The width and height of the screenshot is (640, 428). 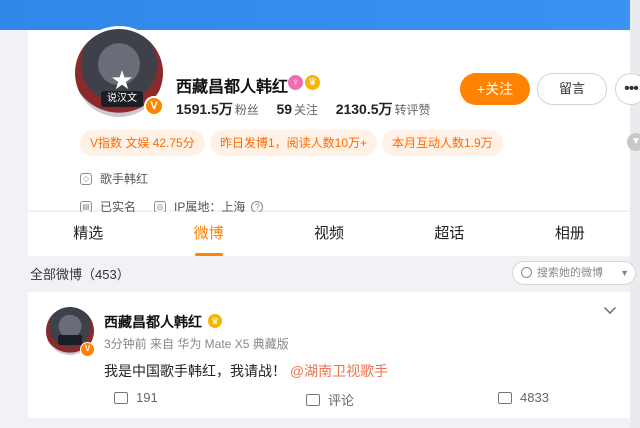 What do you see at coordinates (224, 109) in the screenshot?
I see `stat-fans: 1591.5万 粉丝` at bounding box center [224, 109].